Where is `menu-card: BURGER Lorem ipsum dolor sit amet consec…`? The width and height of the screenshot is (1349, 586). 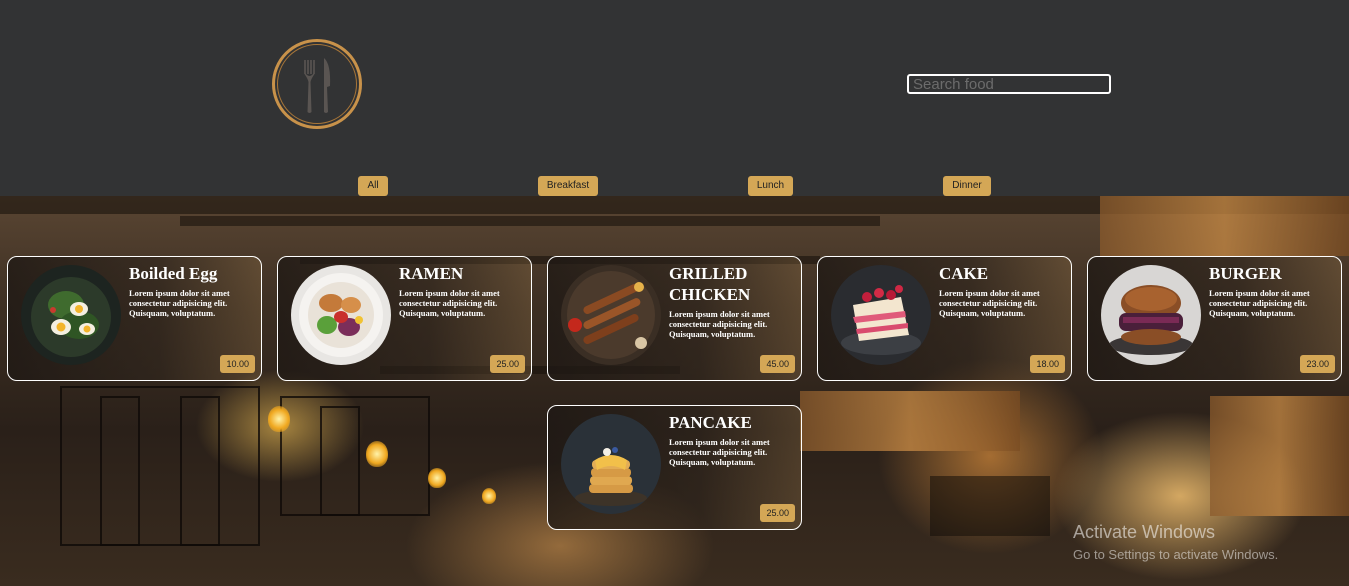 menu-card: BURGER Lorem ipsum dolor sit amet consec… is located at coordinates (1214, 318).